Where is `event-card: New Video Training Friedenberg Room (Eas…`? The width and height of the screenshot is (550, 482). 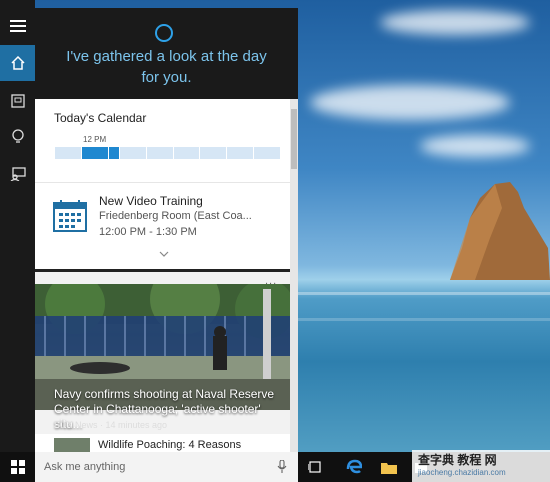 event-card: New Video Training Friedenberg Room (Eas… is located at coordinates (162, 225).